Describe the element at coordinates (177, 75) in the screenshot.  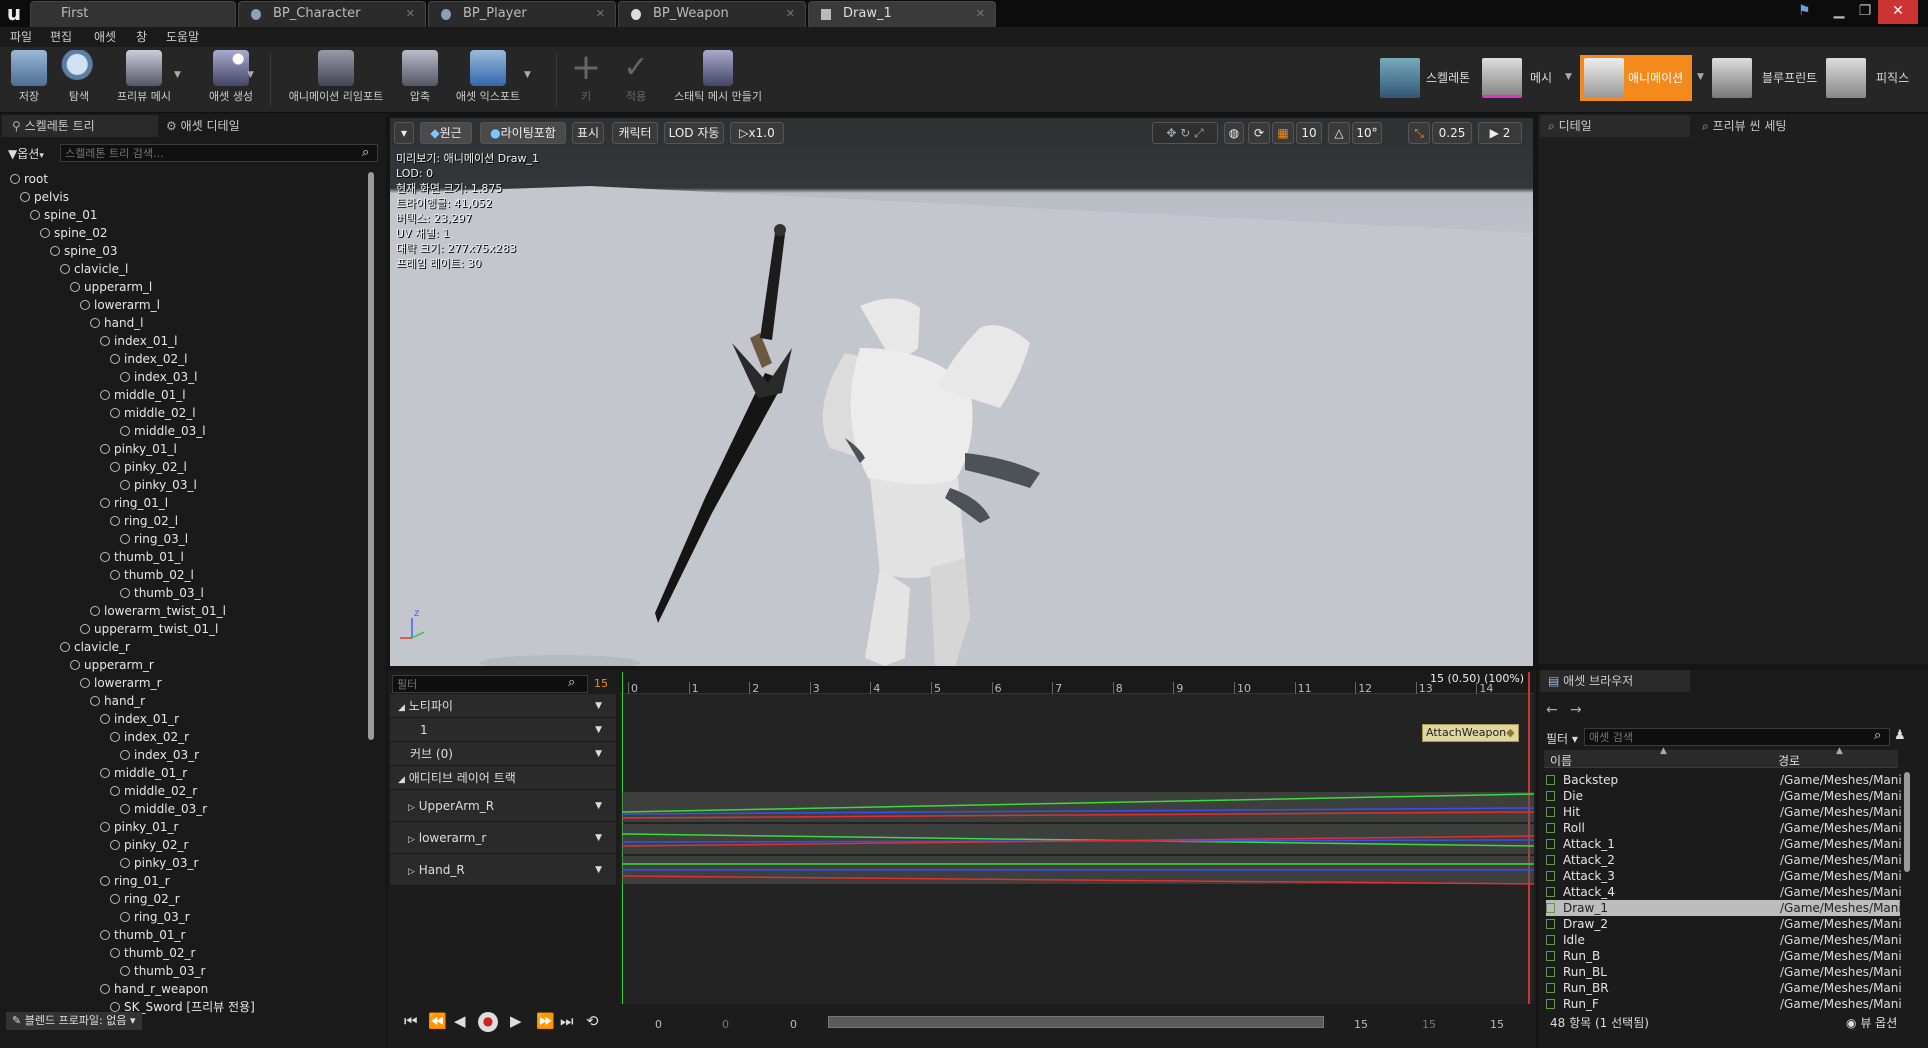
I see `preview-mesh-dropdown-icon: ▼` at that location.